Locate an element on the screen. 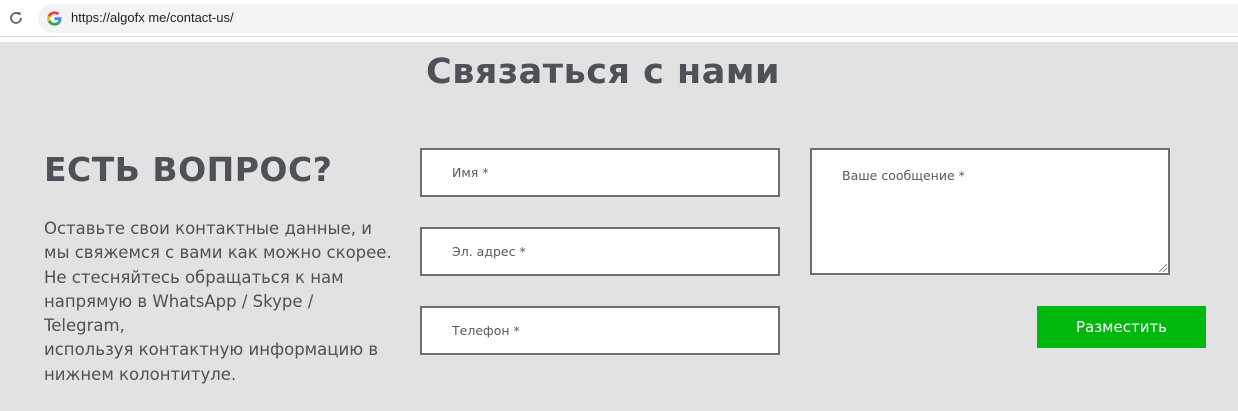  intro-line: Не стесняйтесь обращаться к нам is located at coordinates (194, 277).